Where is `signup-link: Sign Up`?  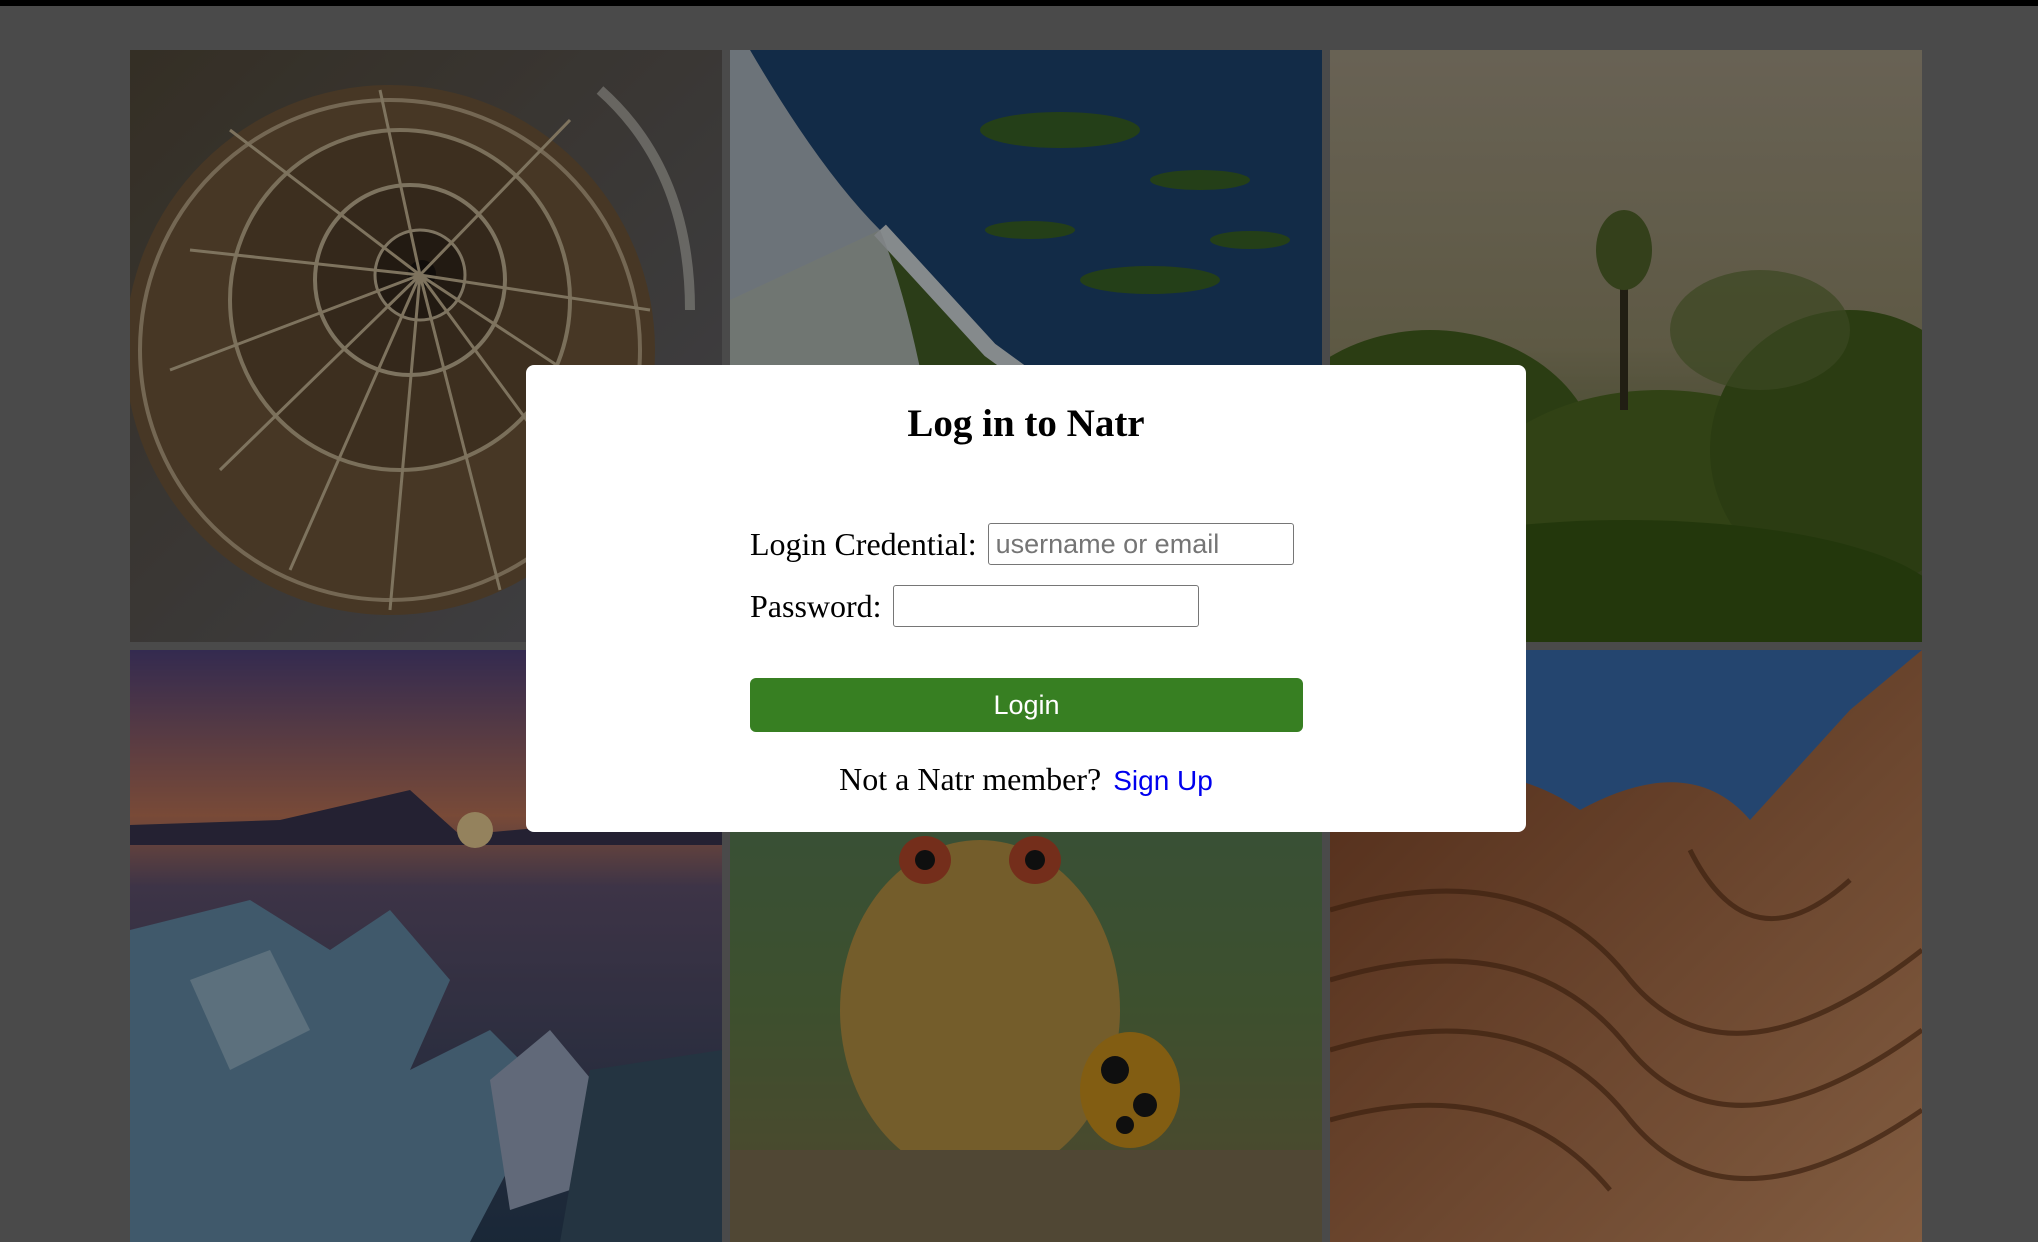
signup-link: Sign Up is located at coordinates (1163, 781).